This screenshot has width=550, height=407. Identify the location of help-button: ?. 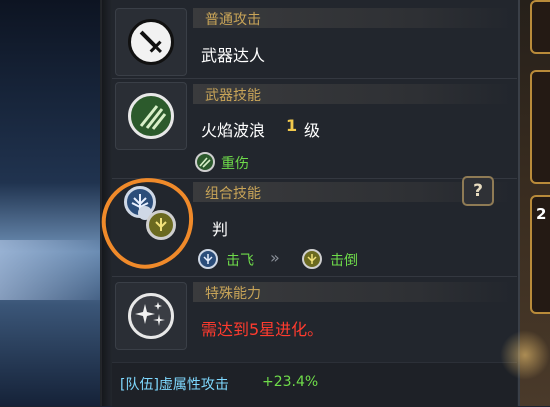
(478, 191).